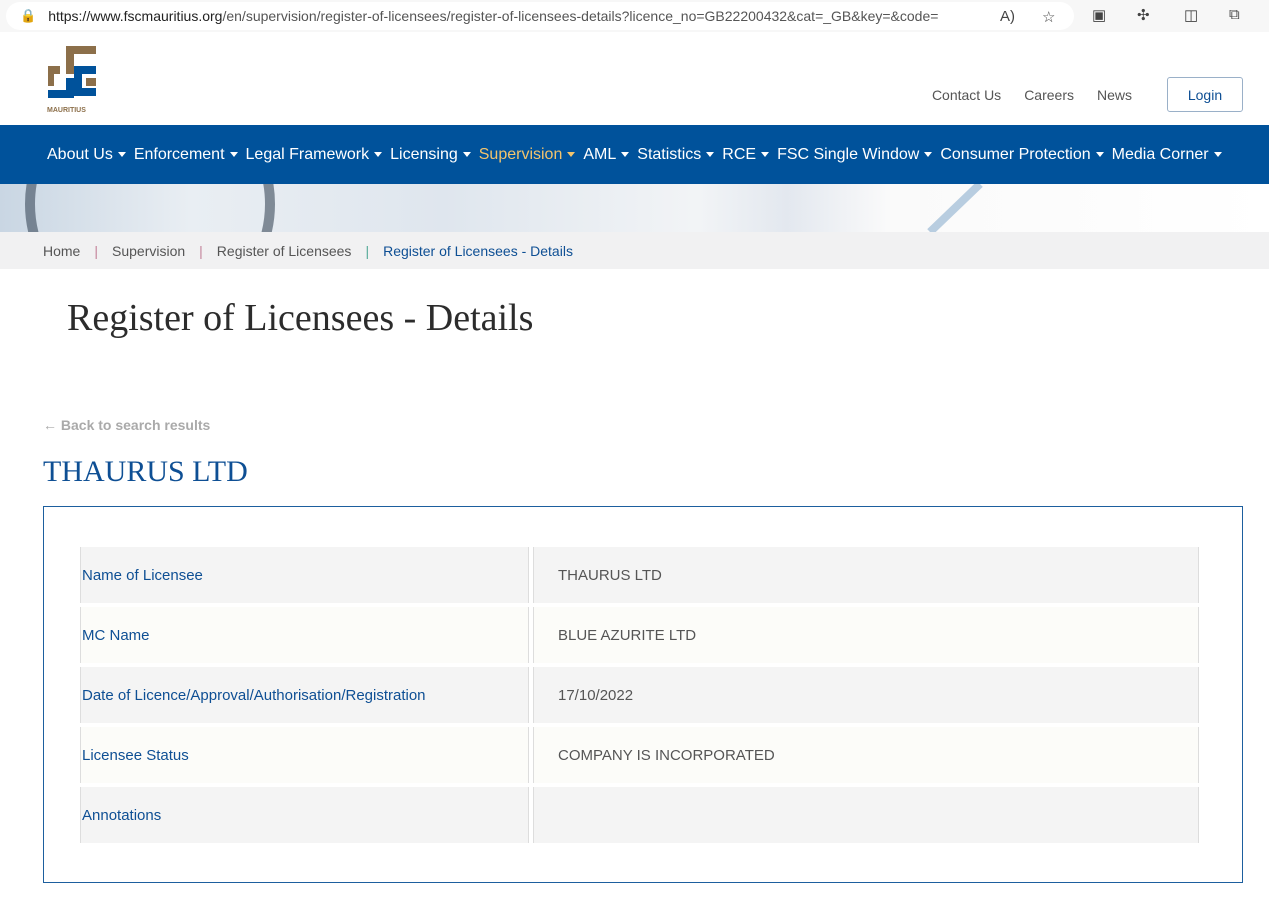  I want to click on breadcrumb-supervision: Supervision, so click(148, 251).